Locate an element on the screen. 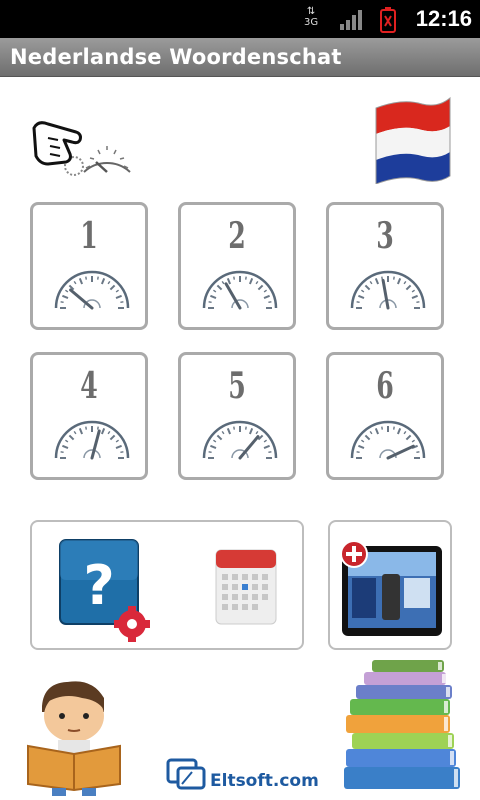  signal-icon is located at coordinates (351, 20).